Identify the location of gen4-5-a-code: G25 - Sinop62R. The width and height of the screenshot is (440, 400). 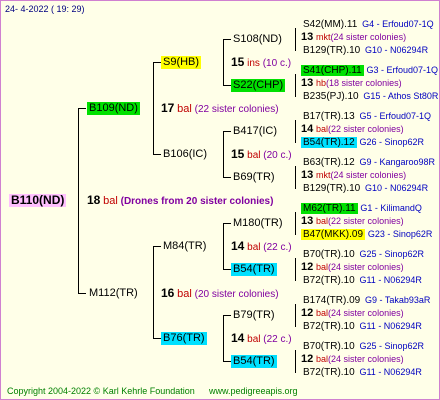
(392, 254).